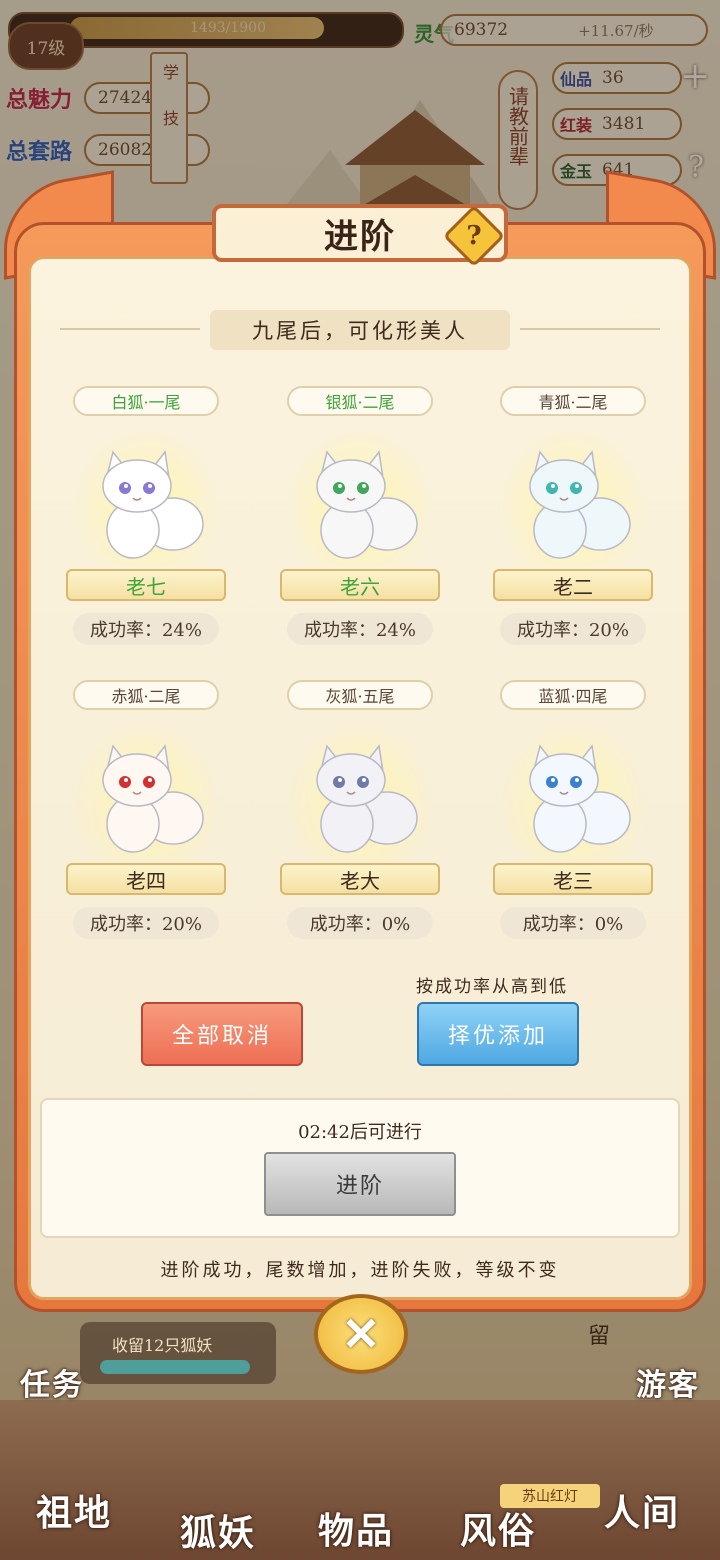 The width and height of the screenshot is (720, 1560). Describe the element at coordinates (360, 236) in the screenshot. I see `modal-title: 进阶` at that location.